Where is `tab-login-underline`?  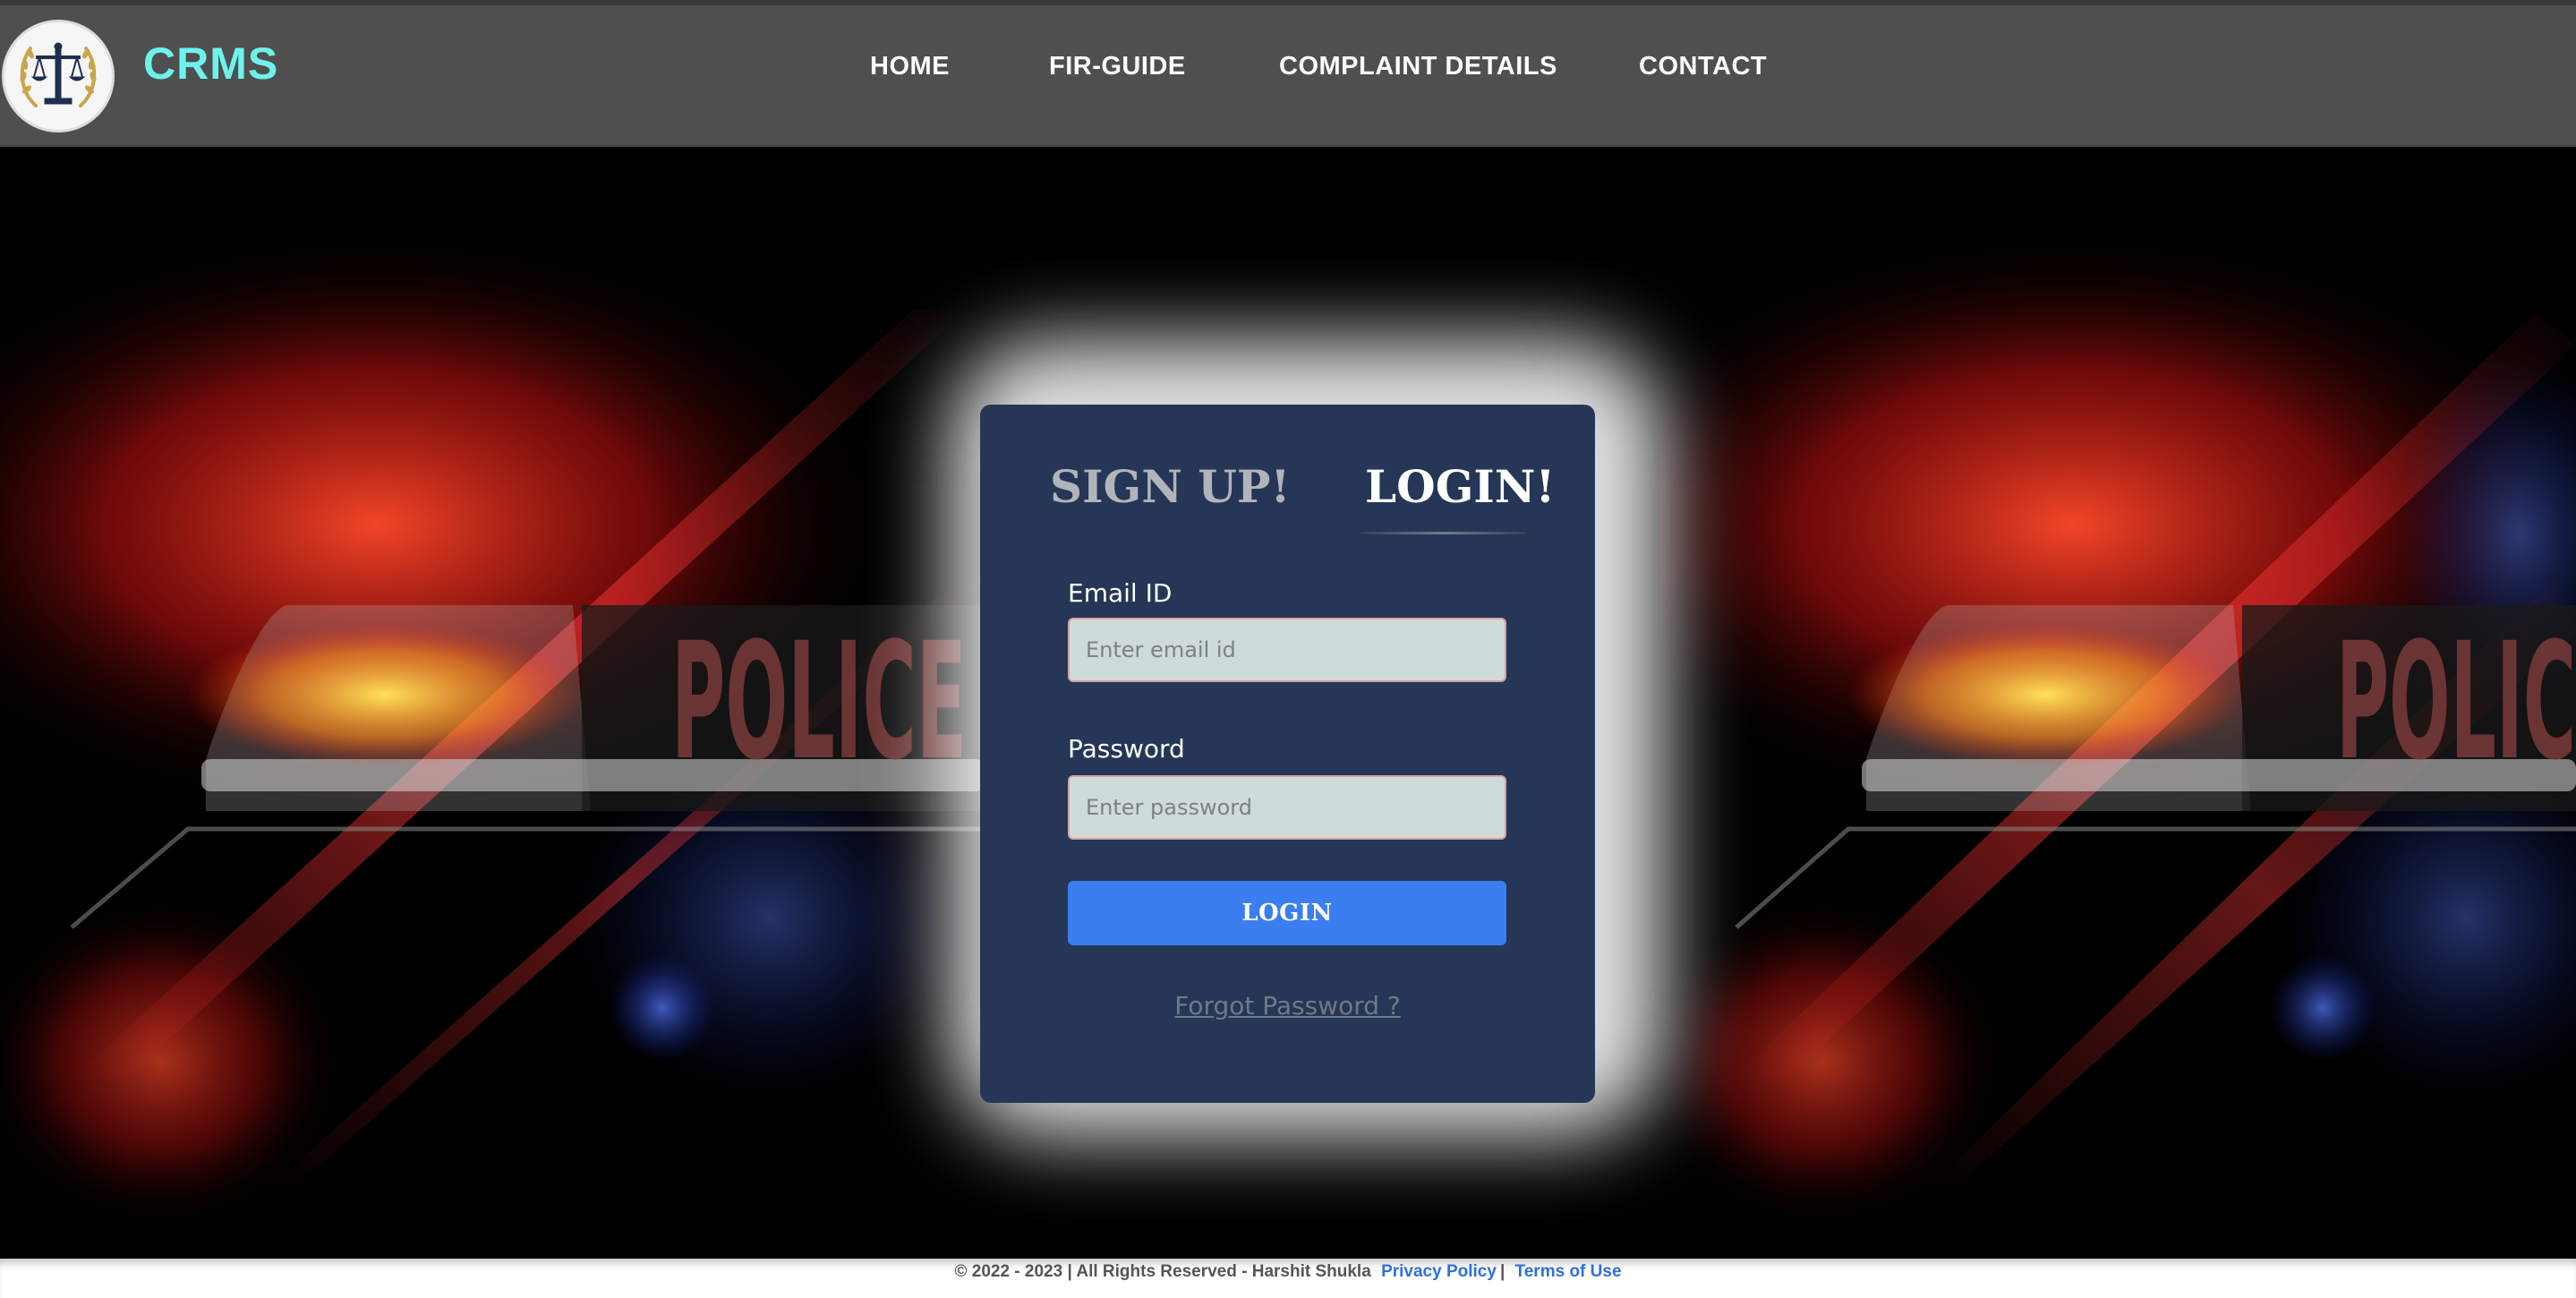 tab-login-underline is located at coordinates (1444, 533).